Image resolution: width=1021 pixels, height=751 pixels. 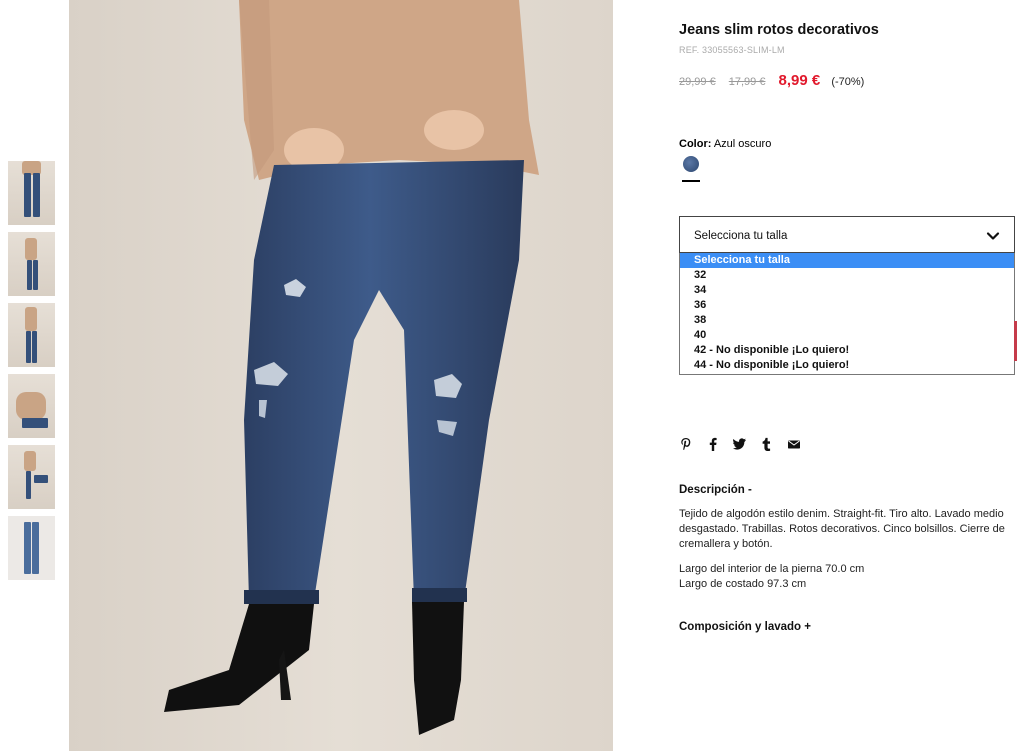 I want to click on chevron-down-icon, so click(x=993, y=236).